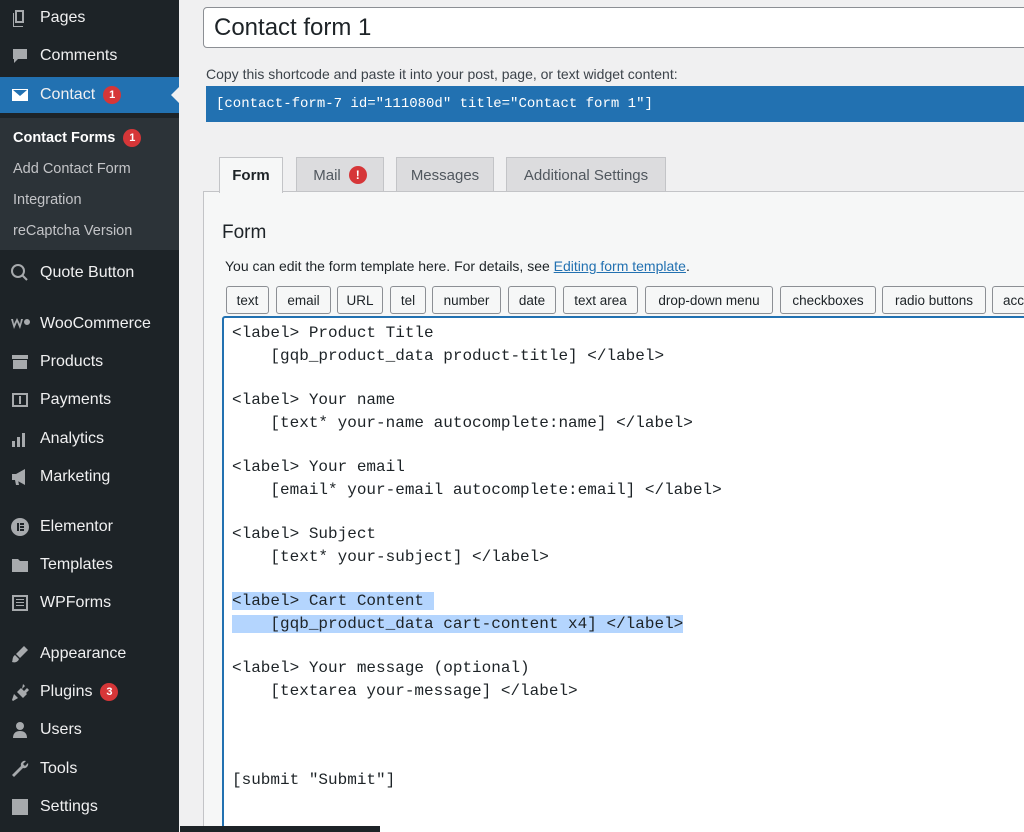 This screenshot has height=832, width=1024. What do you see at coordinates (20, 603) in the screenshot?
I see `wpforms-icon` at bounding box center [20, 603].